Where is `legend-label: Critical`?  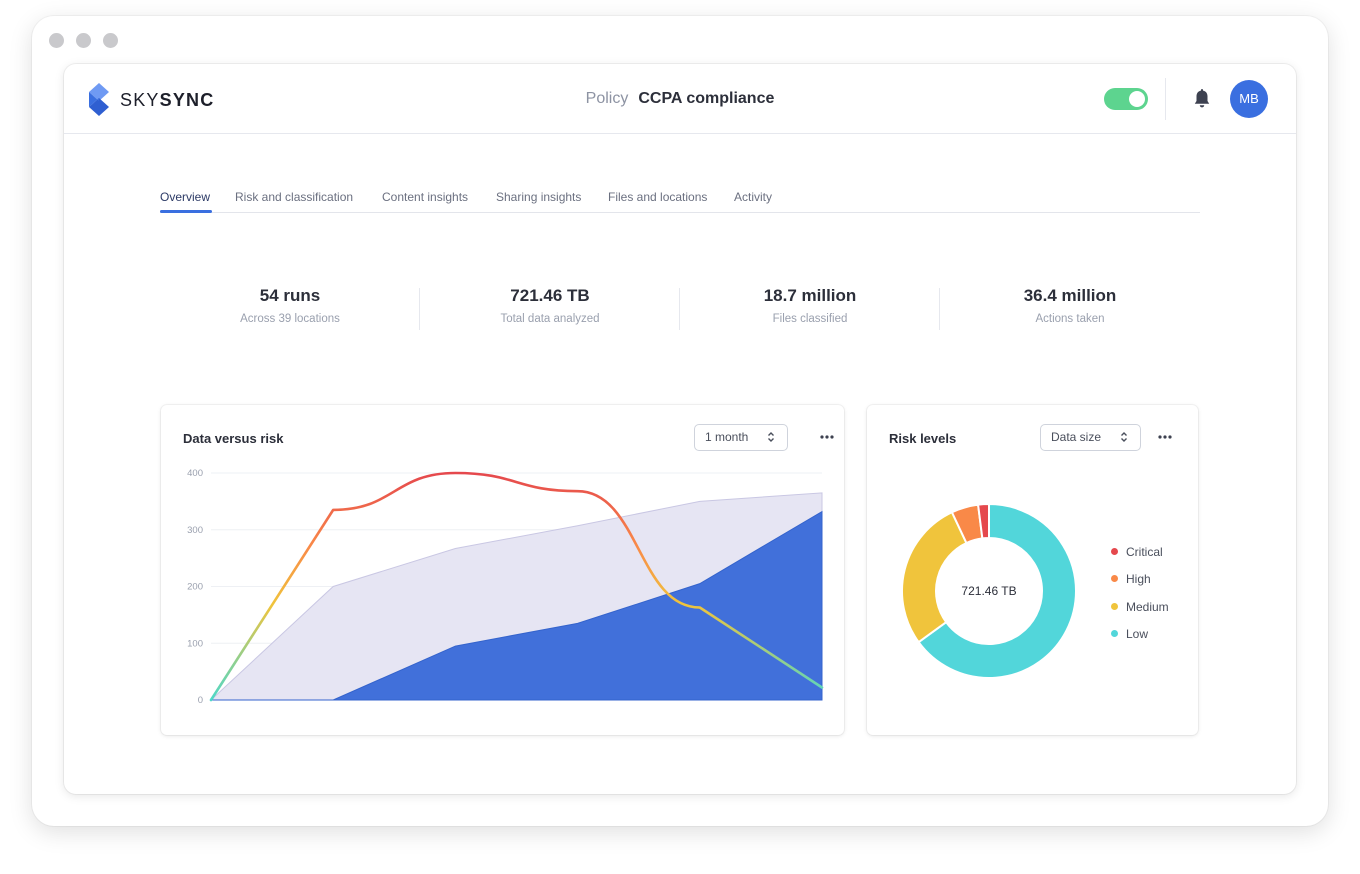 legend-label: Critical is located at coordinates (1144, 552).